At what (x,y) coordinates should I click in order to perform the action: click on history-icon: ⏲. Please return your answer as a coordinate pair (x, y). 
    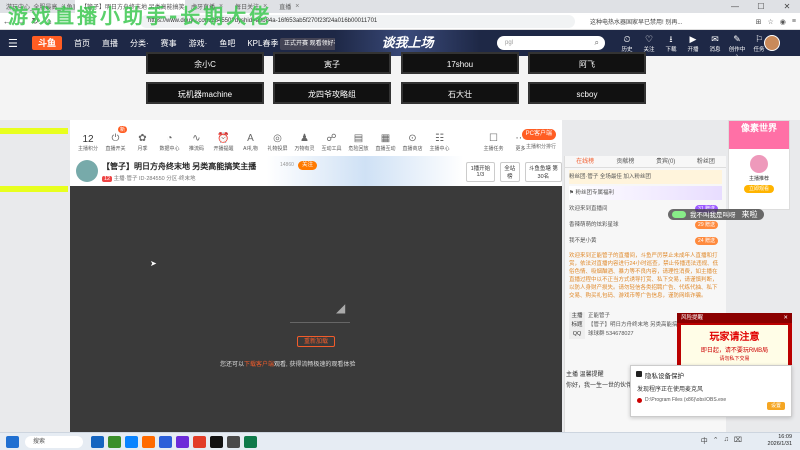
    Looking at the image, I should click on (627, 39).